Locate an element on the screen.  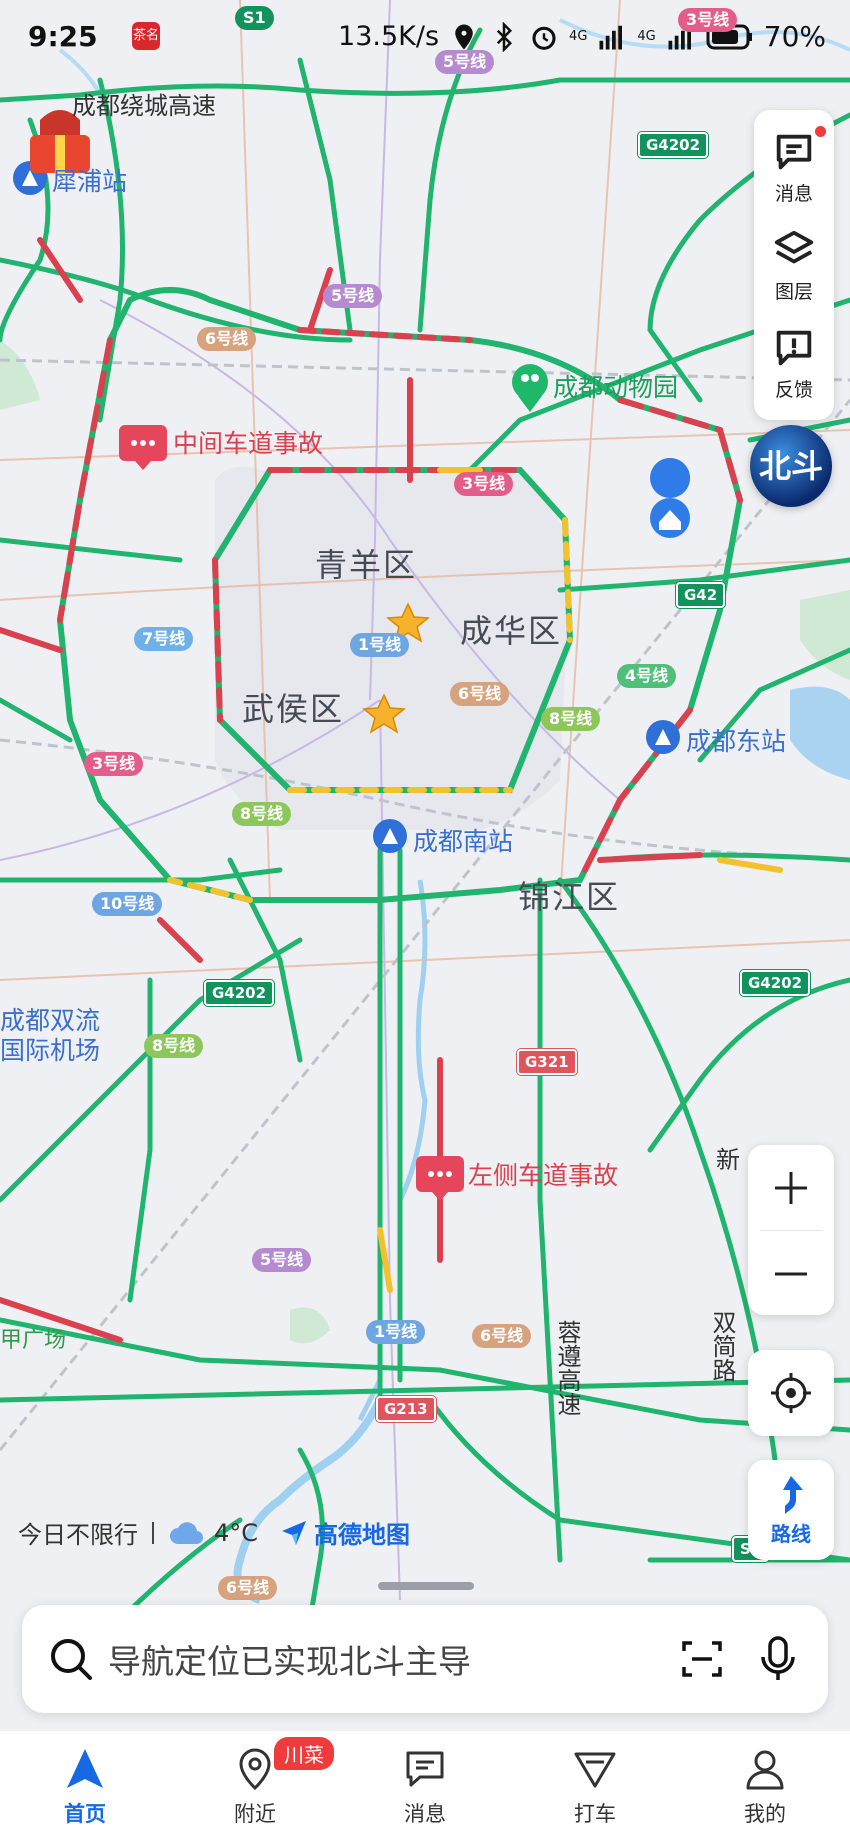
alarm-icon is located at coordinates (544, 38).